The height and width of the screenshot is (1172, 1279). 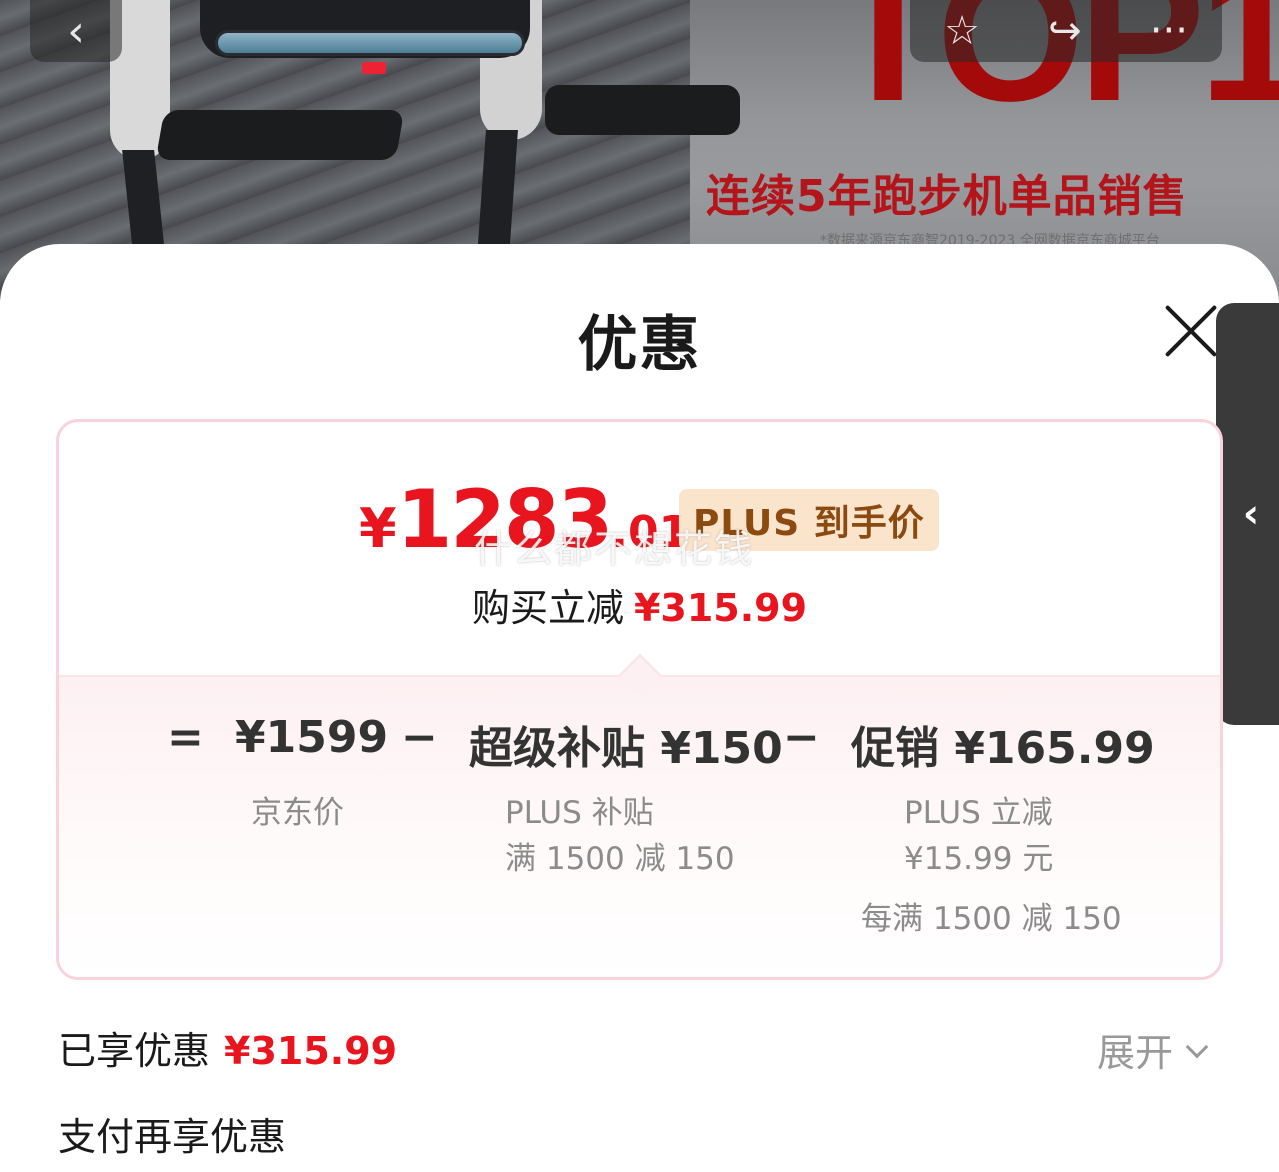 I want to click on side-drawer-tab: ‹, so click(x=1247, y=514).